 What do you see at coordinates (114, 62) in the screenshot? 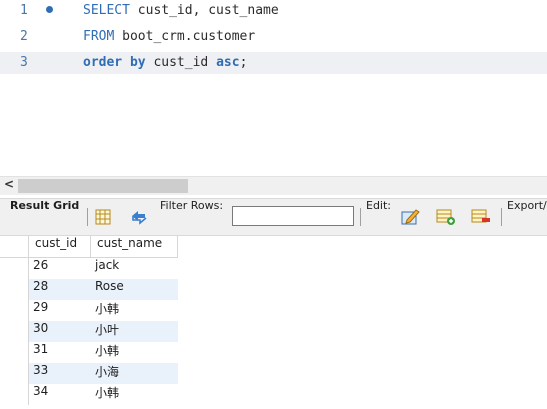
I see `keyword-order-by: order by` at bounding box center [114, 62].